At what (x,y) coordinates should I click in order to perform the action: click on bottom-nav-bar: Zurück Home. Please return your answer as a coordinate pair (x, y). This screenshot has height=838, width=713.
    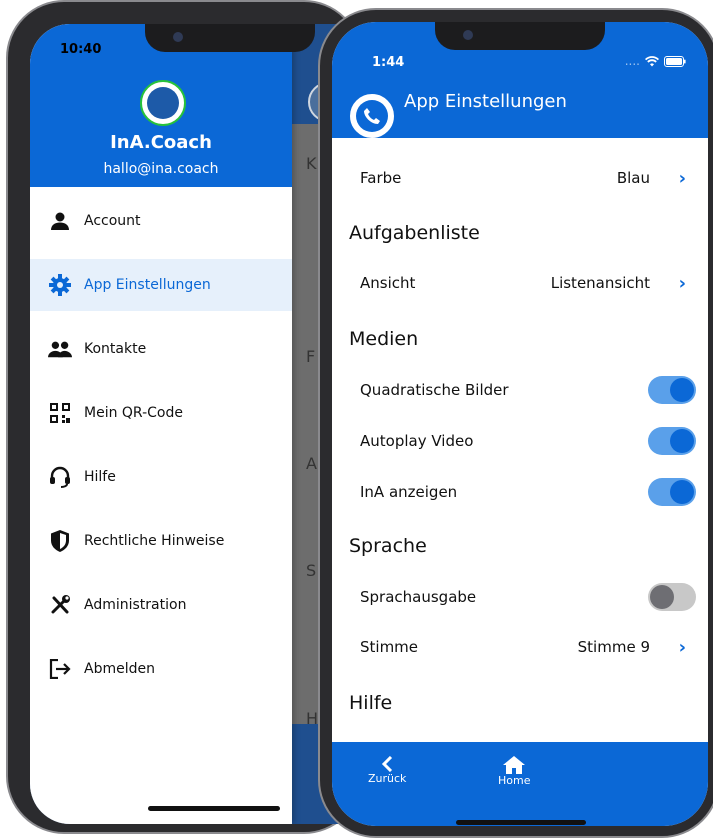
    Looking at the image, I should click on (520, 784).